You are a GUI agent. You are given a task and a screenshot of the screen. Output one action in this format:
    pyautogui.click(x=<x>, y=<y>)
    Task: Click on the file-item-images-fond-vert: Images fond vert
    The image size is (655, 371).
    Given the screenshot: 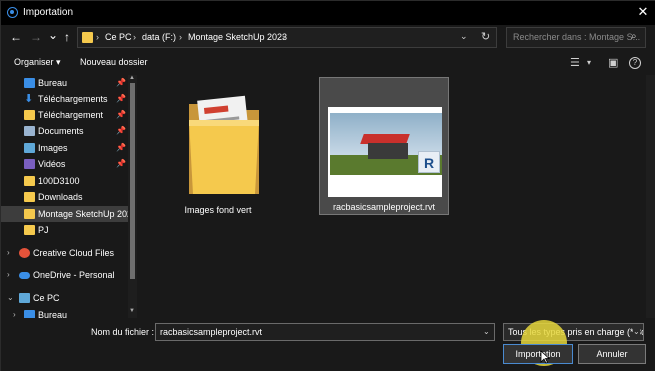 What is the action you would take?
    pyautogui.click(x=218, y=150)
    